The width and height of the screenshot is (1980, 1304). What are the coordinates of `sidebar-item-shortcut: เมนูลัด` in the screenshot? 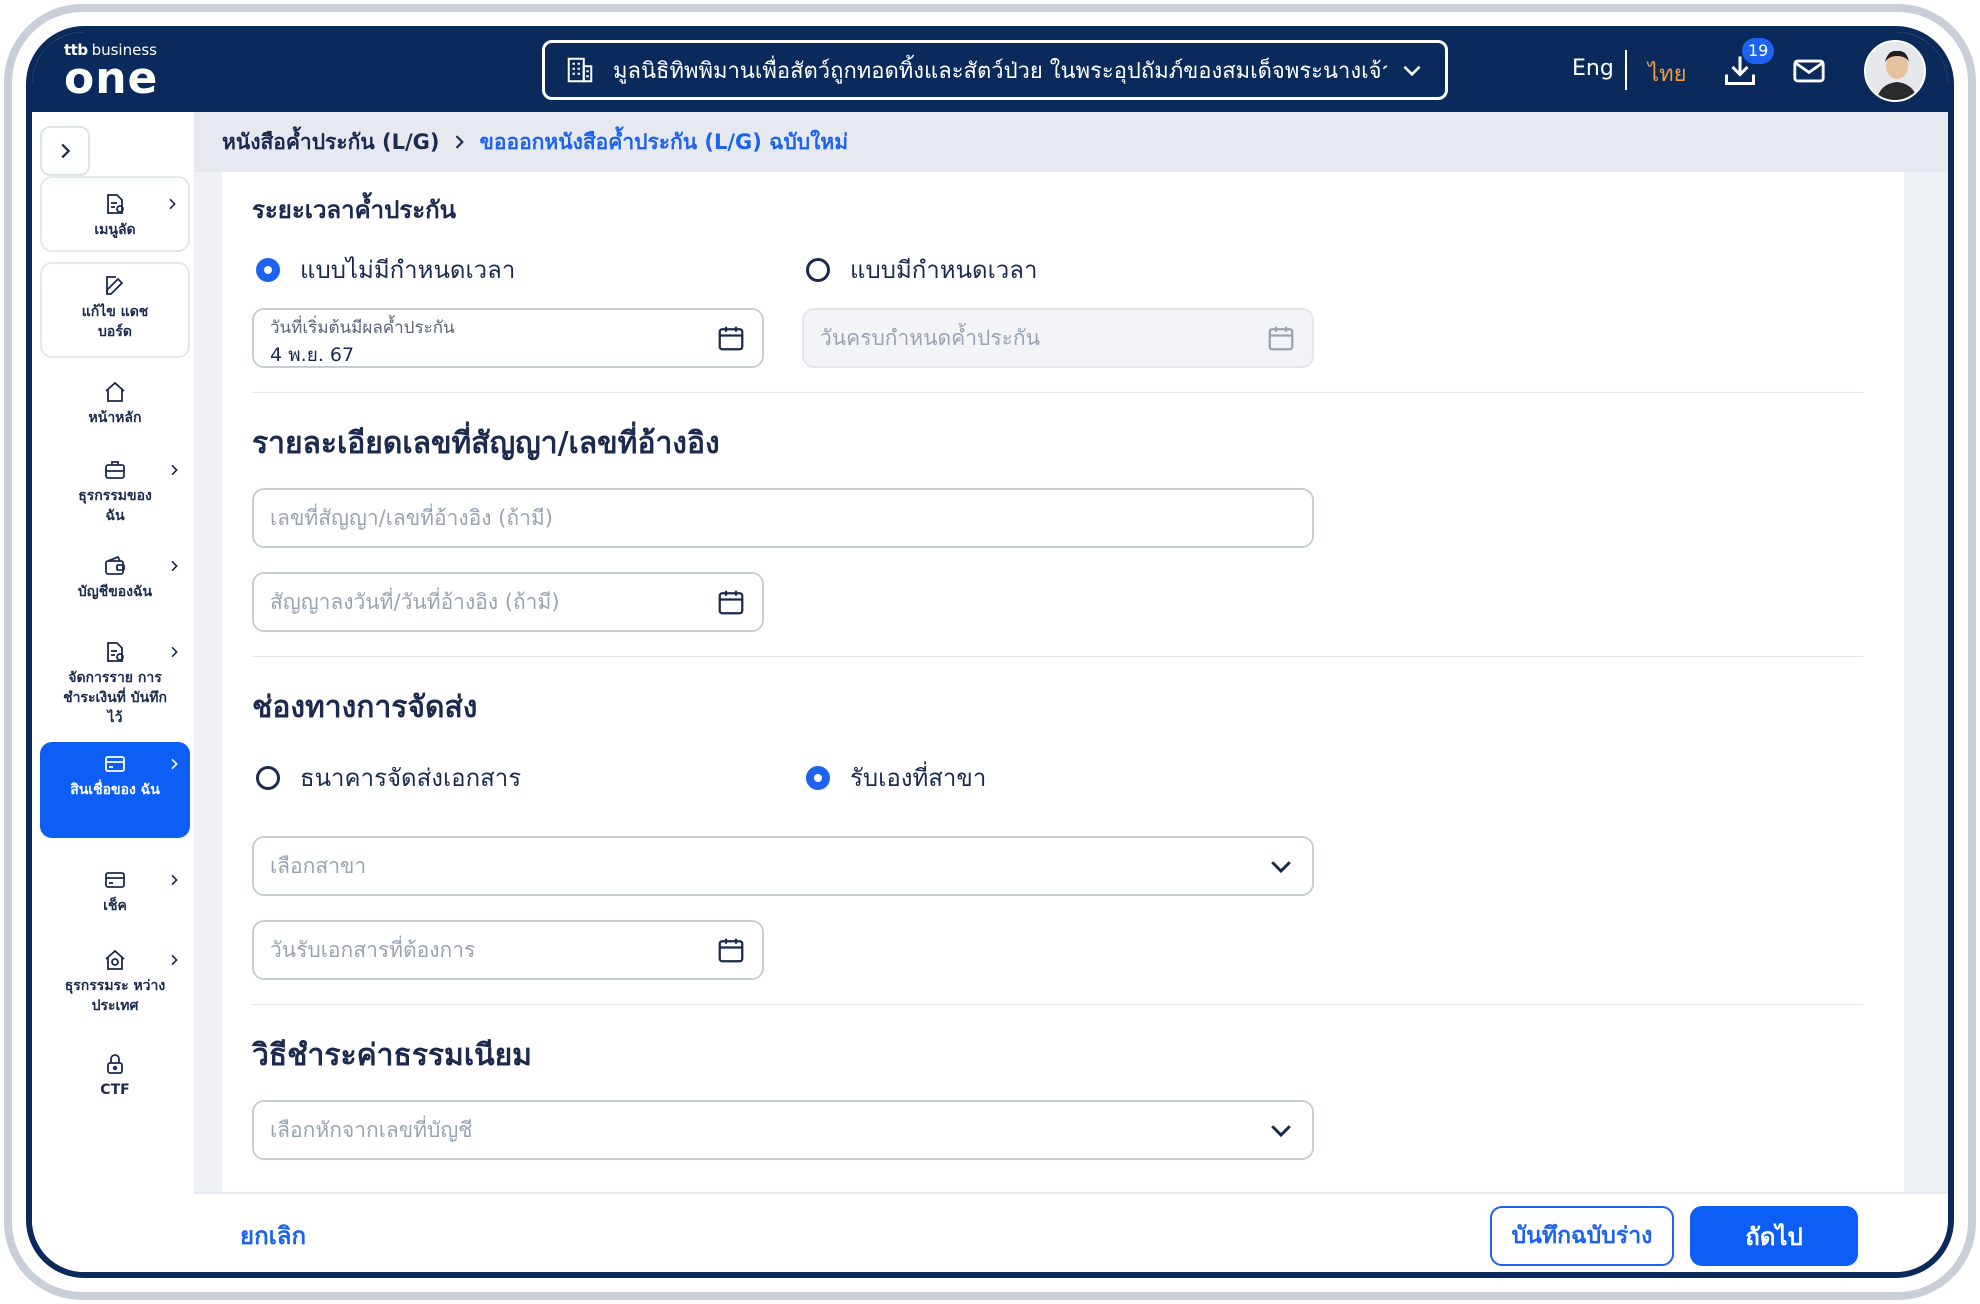 It's located at (115, 214).